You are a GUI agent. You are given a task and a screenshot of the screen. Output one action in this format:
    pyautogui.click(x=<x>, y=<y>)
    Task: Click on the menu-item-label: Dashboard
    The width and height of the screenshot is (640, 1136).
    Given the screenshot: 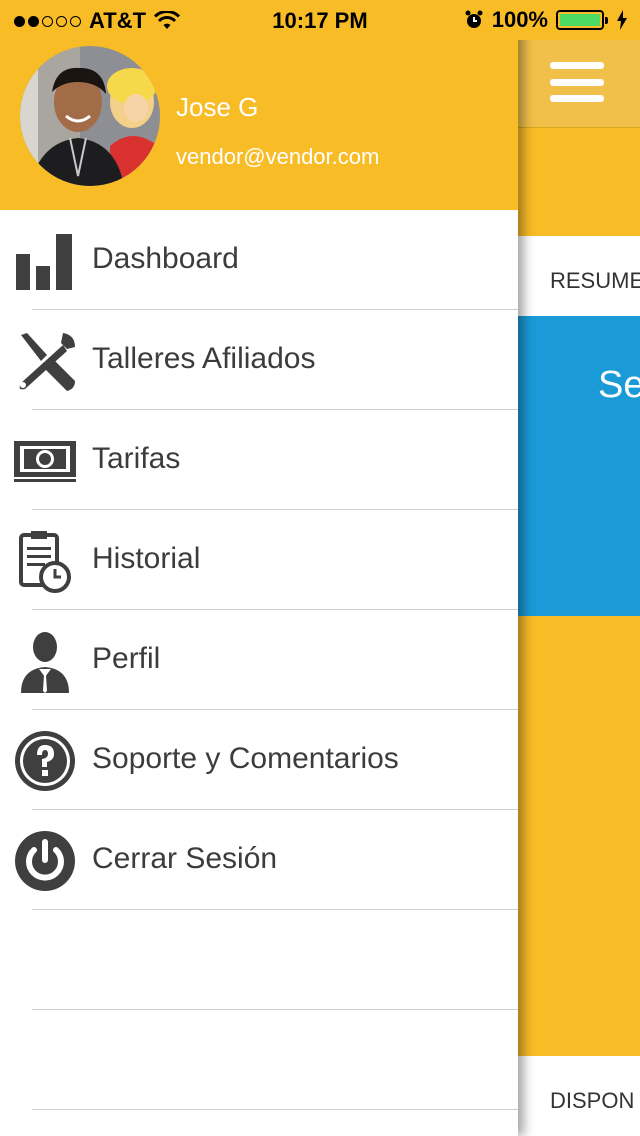 What is the action you would take?
    pyautogui.click(x=165, y=258)
    